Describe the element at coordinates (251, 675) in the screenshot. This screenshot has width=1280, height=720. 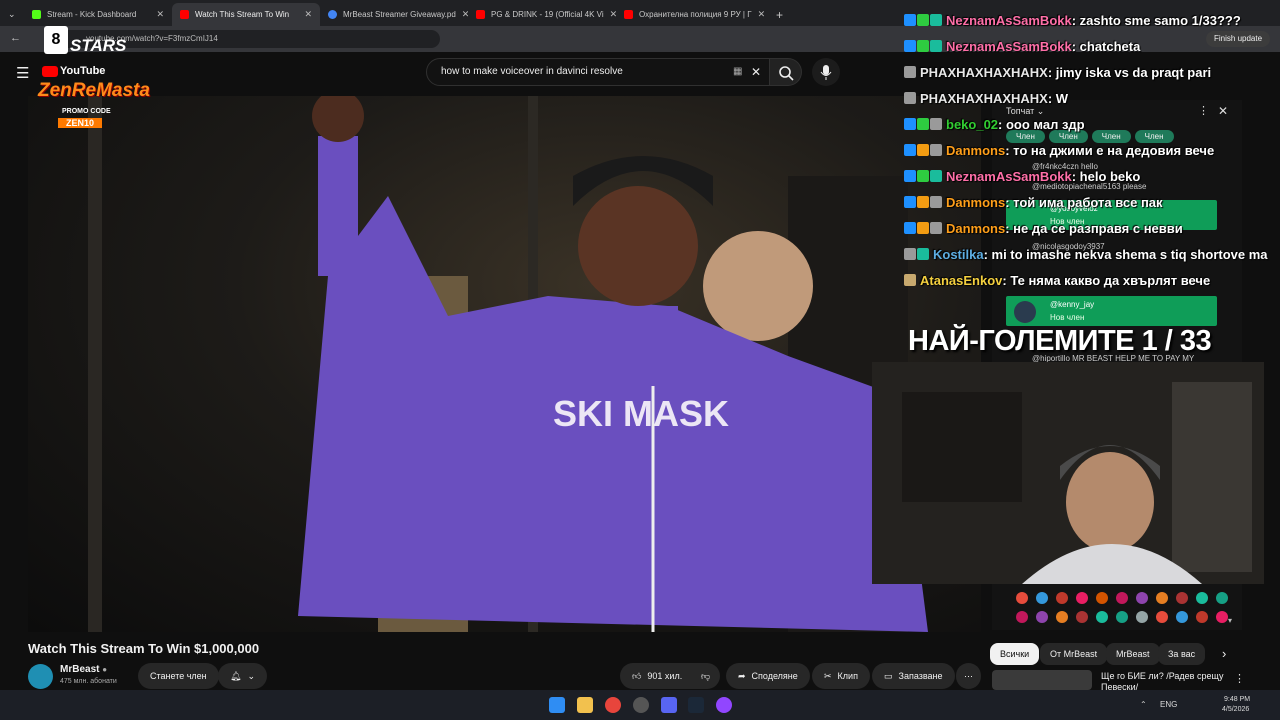
I see `chevron-down-icon: ⌄` at that location.